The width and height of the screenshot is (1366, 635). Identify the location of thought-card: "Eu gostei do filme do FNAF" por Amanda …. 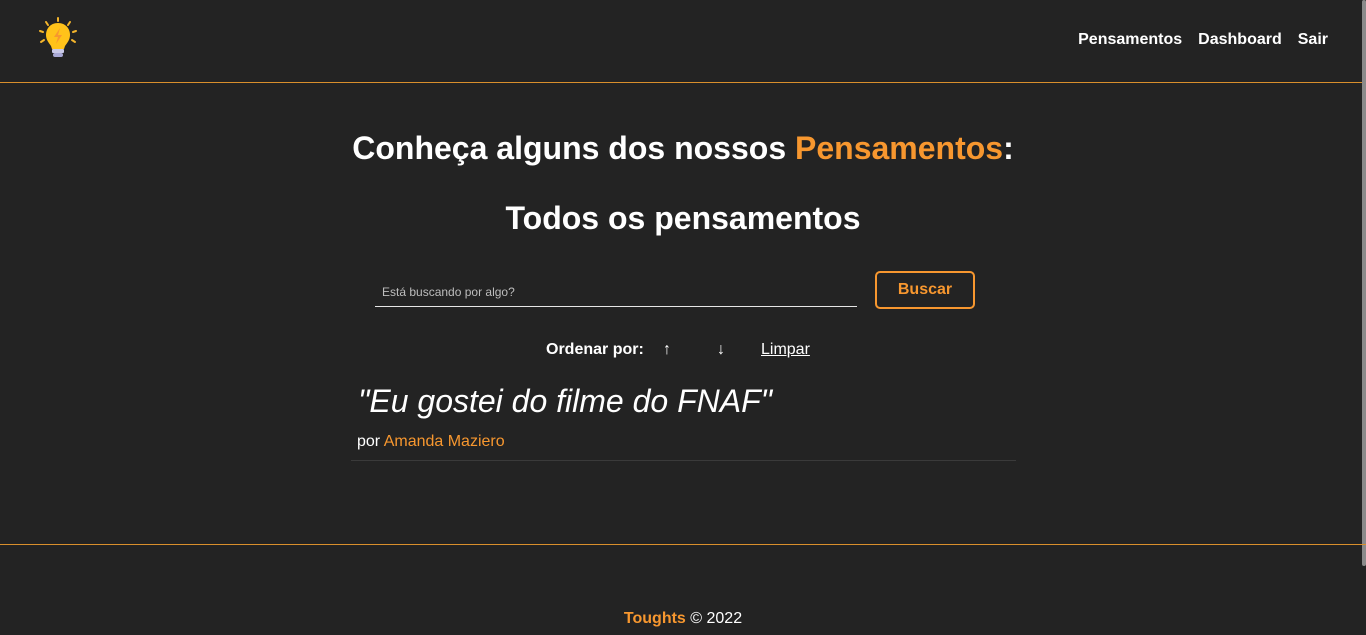
(683, 422).